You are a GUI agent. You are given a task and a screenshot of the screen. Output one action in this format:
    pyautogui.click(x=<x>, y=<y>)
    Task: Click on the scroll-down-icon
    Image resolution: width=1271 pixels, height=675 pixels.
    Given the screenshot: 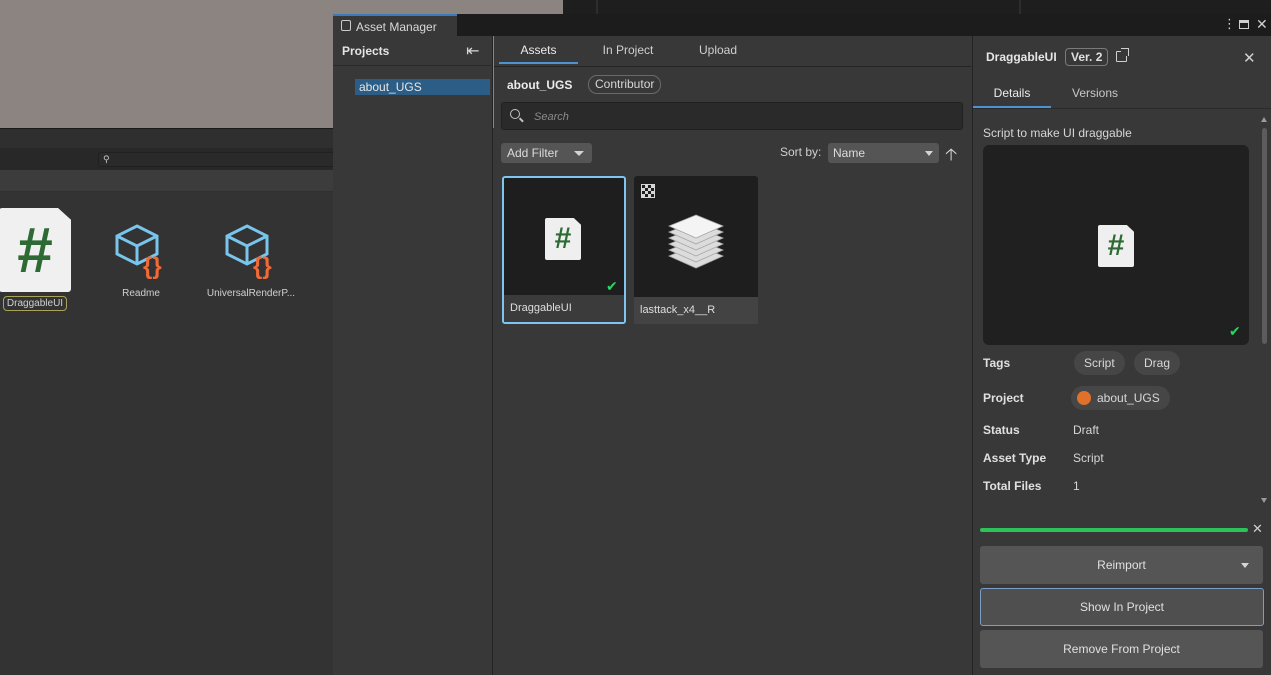 What is the action you would take?
    pyautogui.click(x=1264, y=500)
    